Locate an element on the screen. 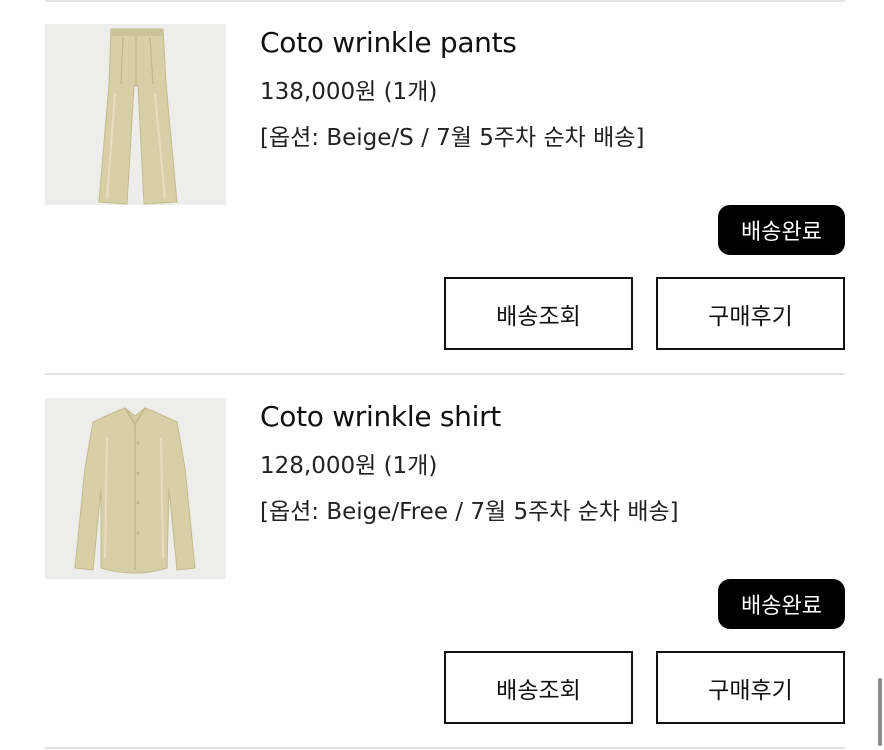 This screenshot has width=884, height=750. pants-illustration is located at coordinates (135, 114).